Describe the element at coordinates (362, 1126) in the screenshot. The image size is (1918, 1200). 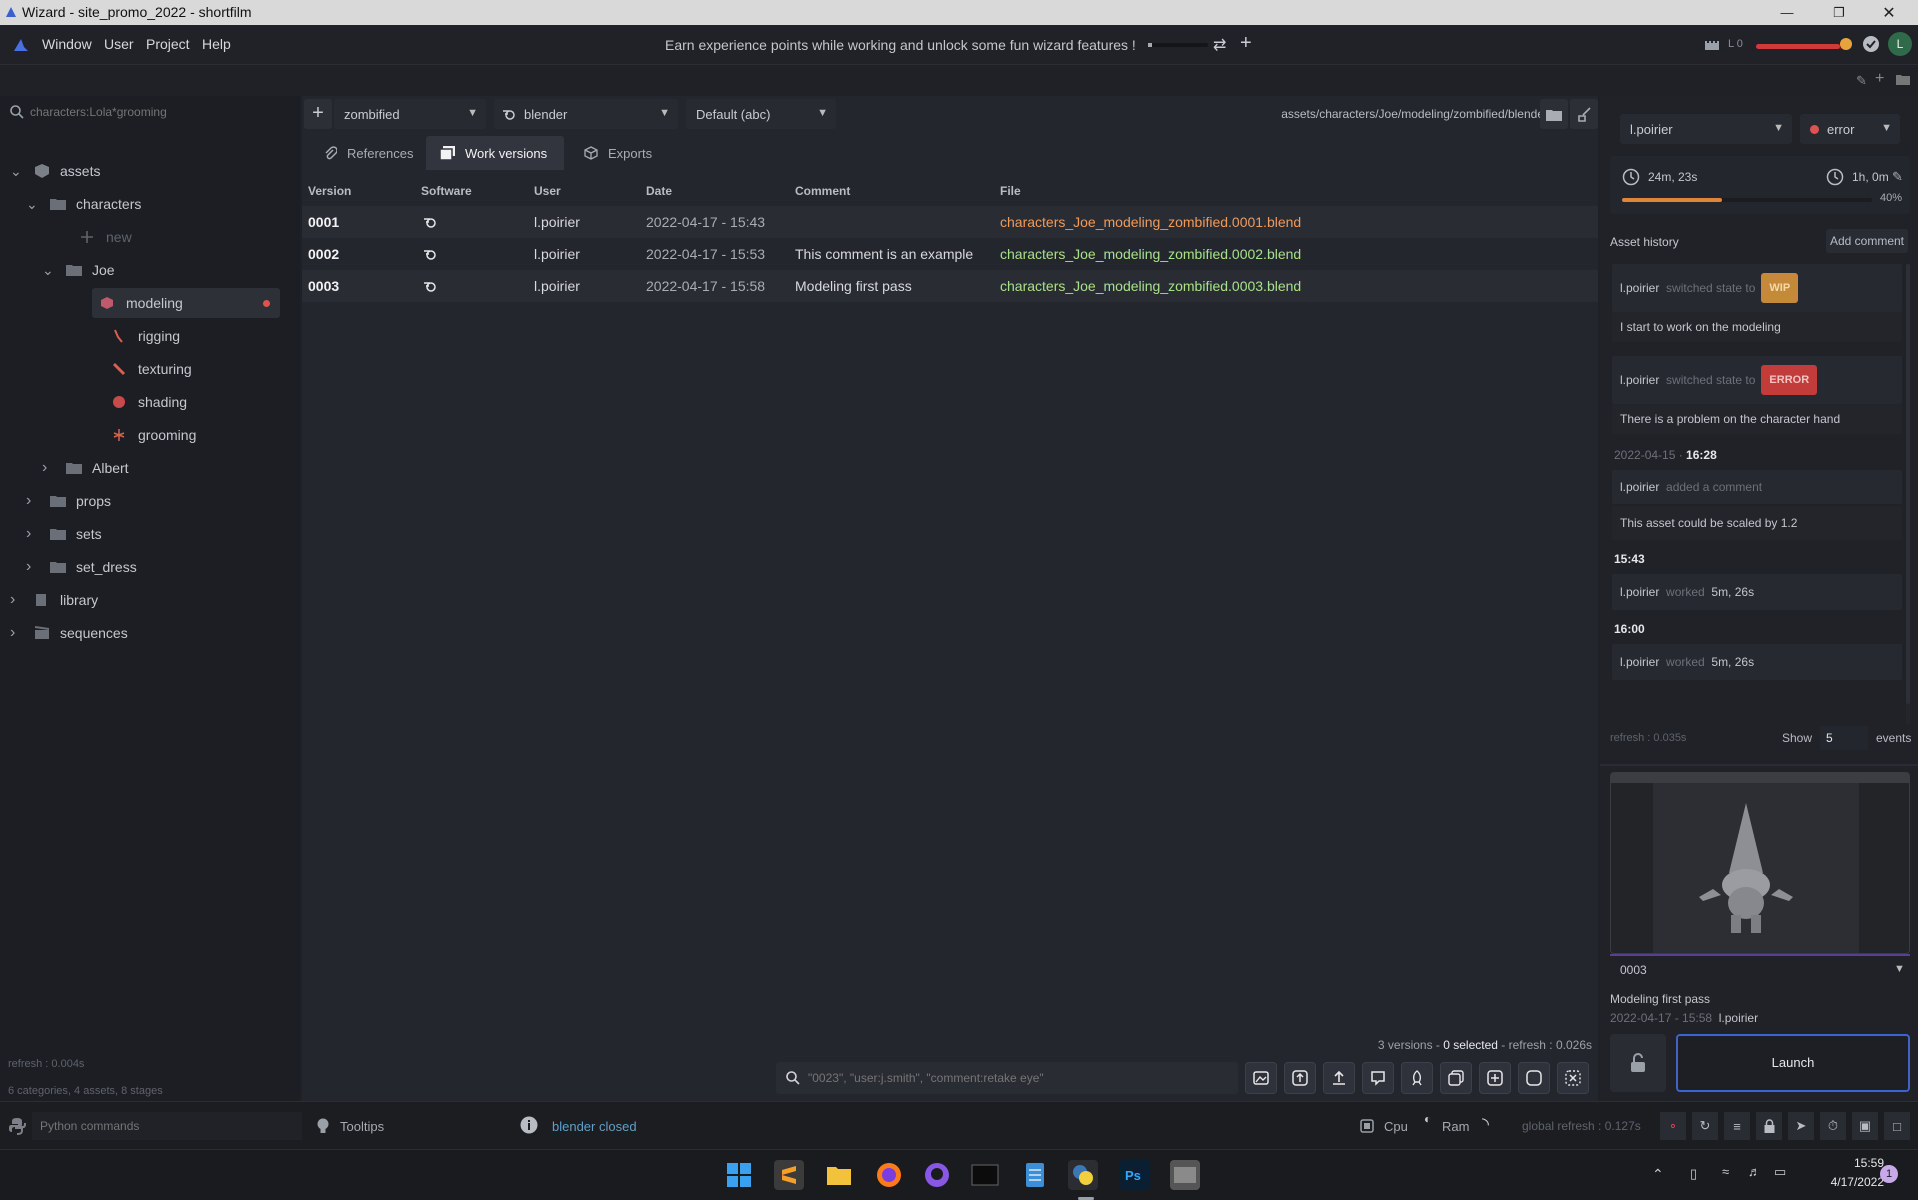
I see `tooltips-label: Tooltips` at that location.